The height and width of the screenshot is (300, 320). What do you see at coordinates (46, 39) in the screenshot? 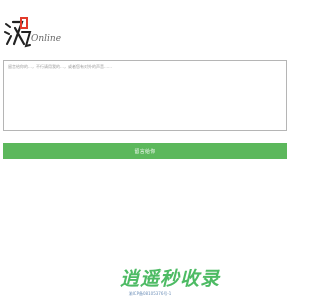
I see `logo-text: Online` at bounding box center [46, 39].